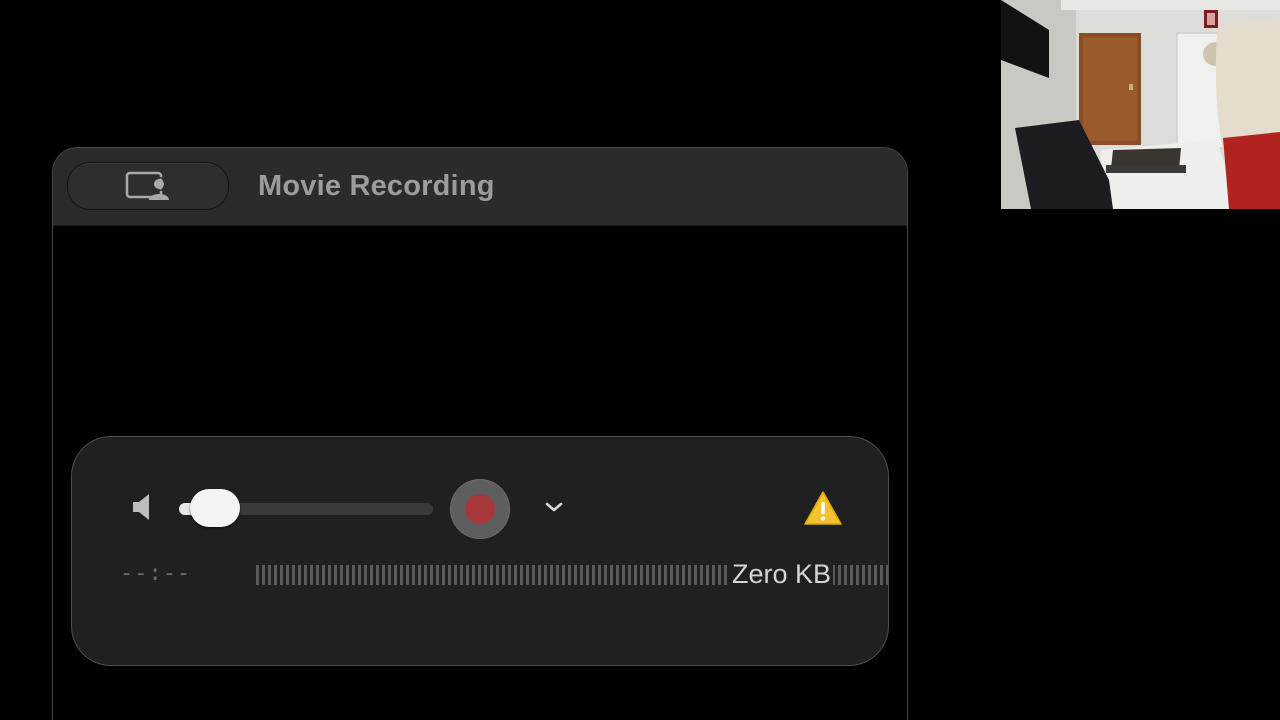 This screenshot has height=720, width=1280. I want to click on speaker-icon, so click(141, 507).